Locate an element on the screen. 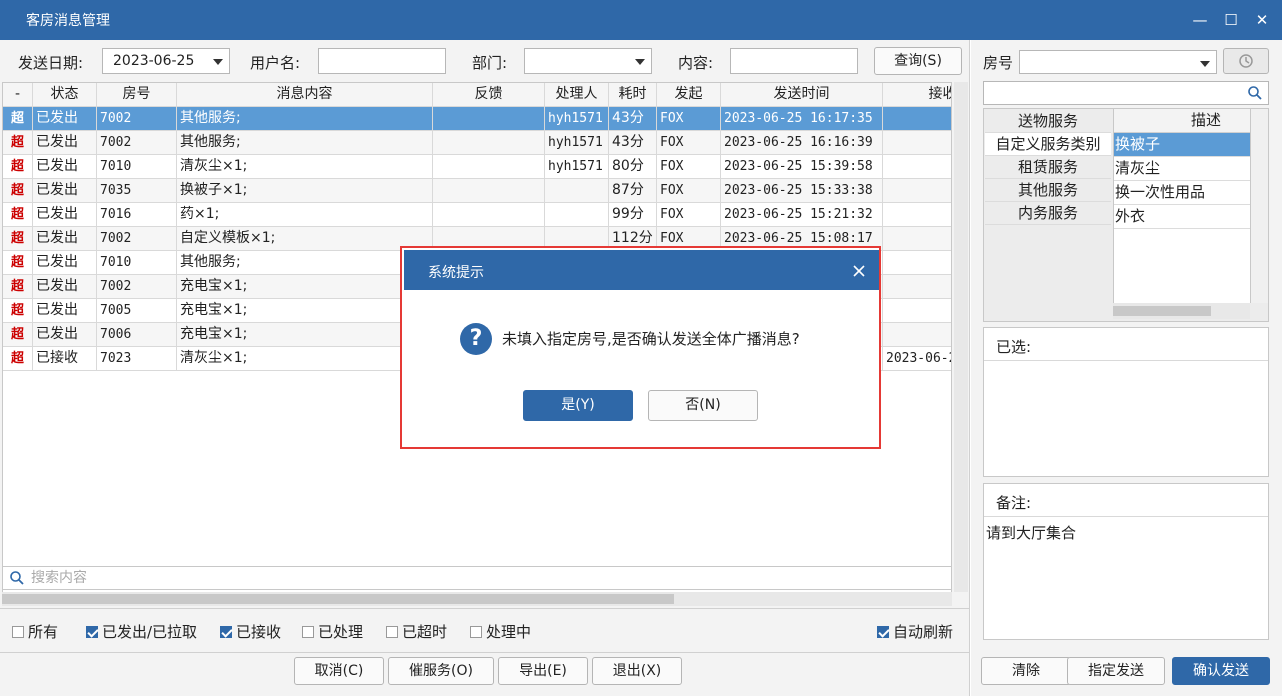  confirm-send-button: 确认发送 is located at coordinates (1221, 671).